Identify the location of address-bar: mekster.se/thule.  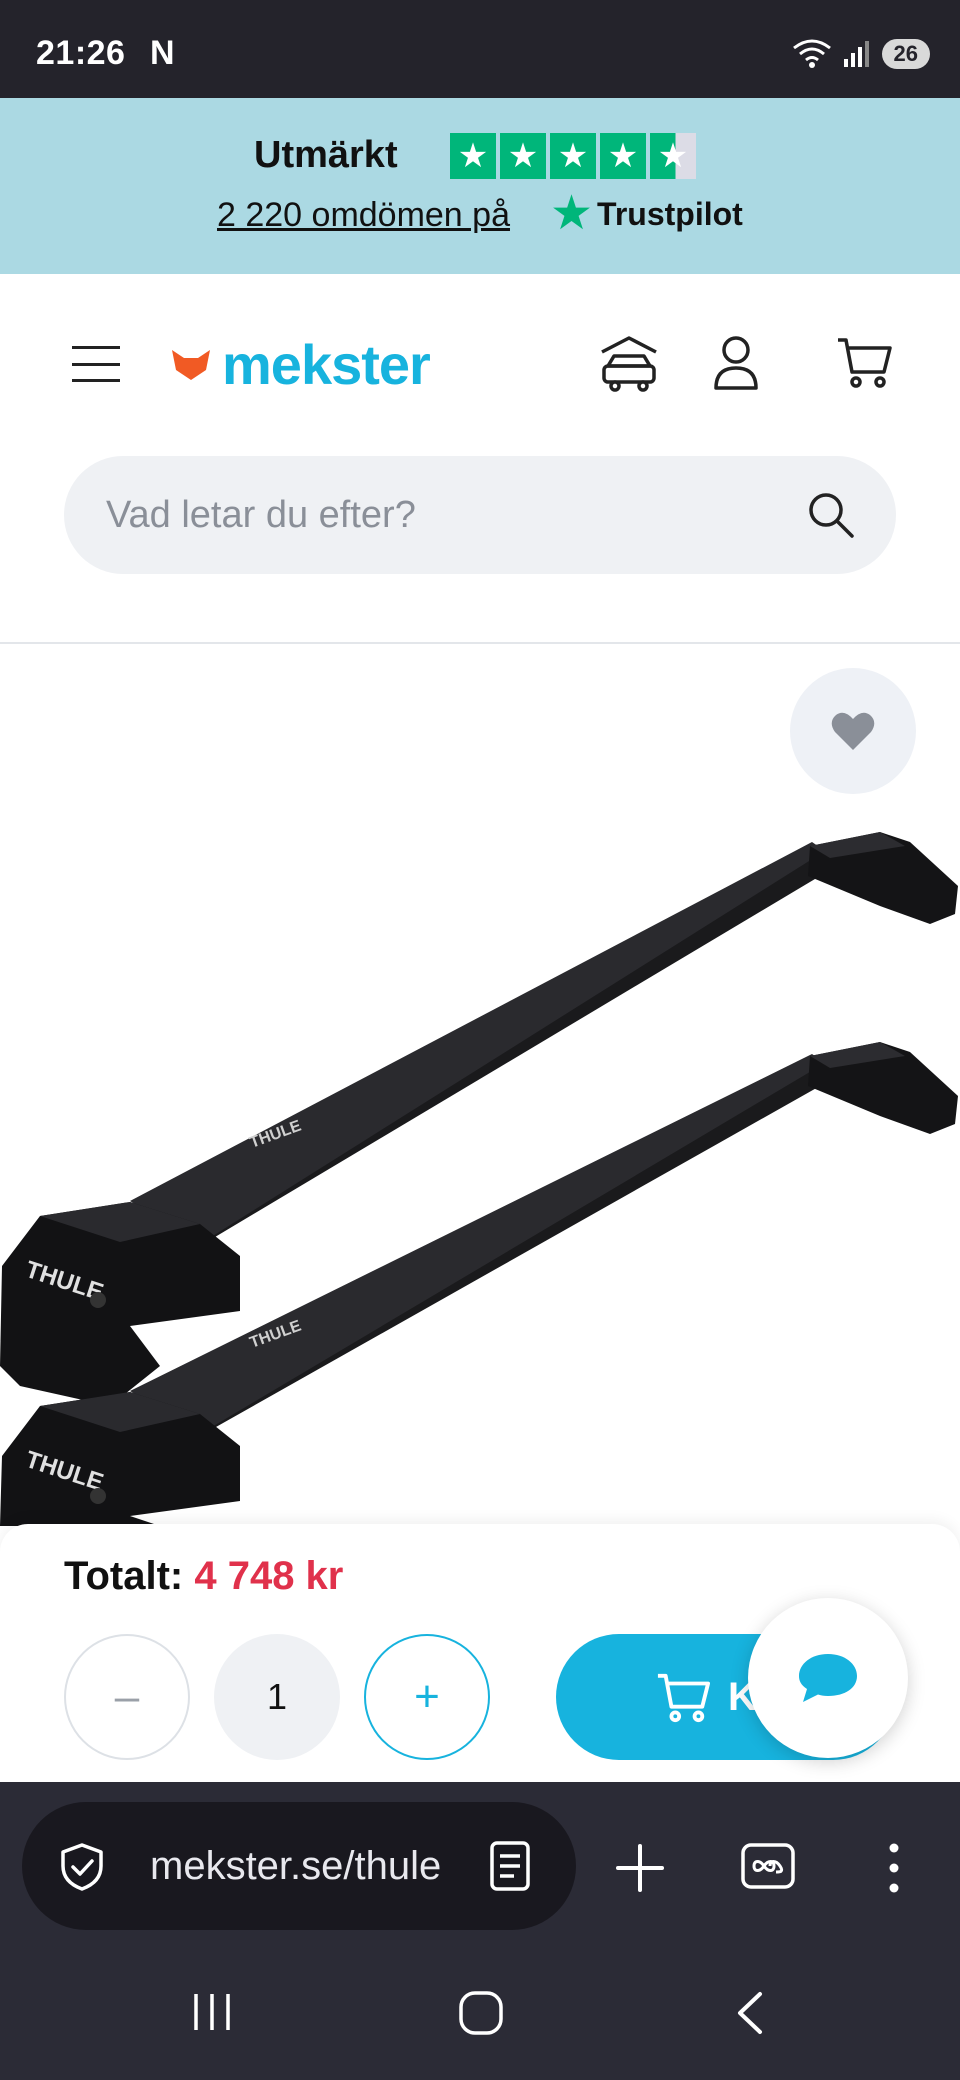
(299, 1866).